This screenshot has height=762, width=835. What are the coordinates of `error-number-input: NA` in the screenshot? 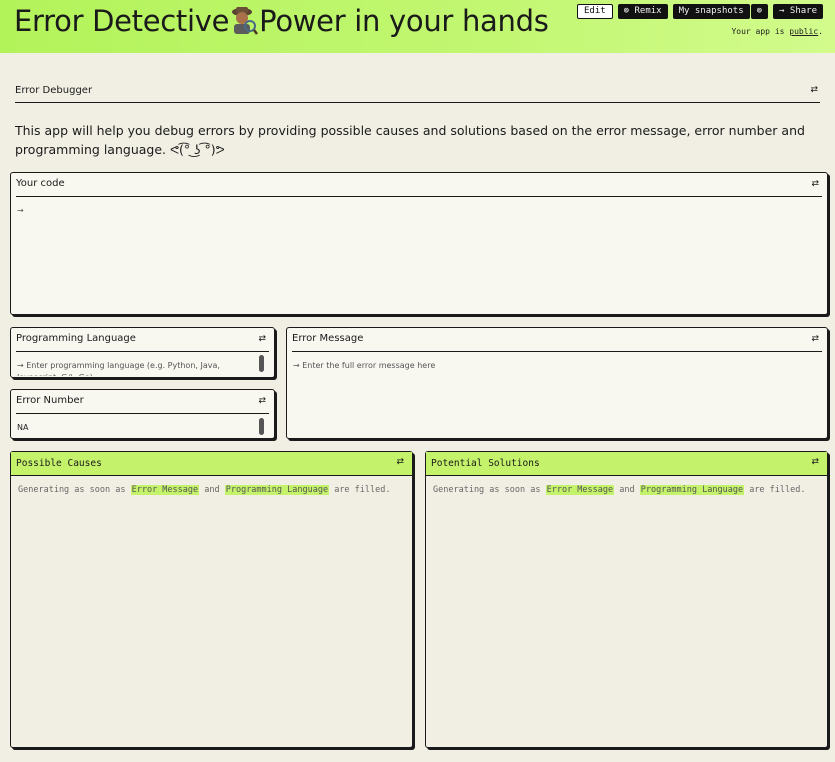 It's located at (22, 428).